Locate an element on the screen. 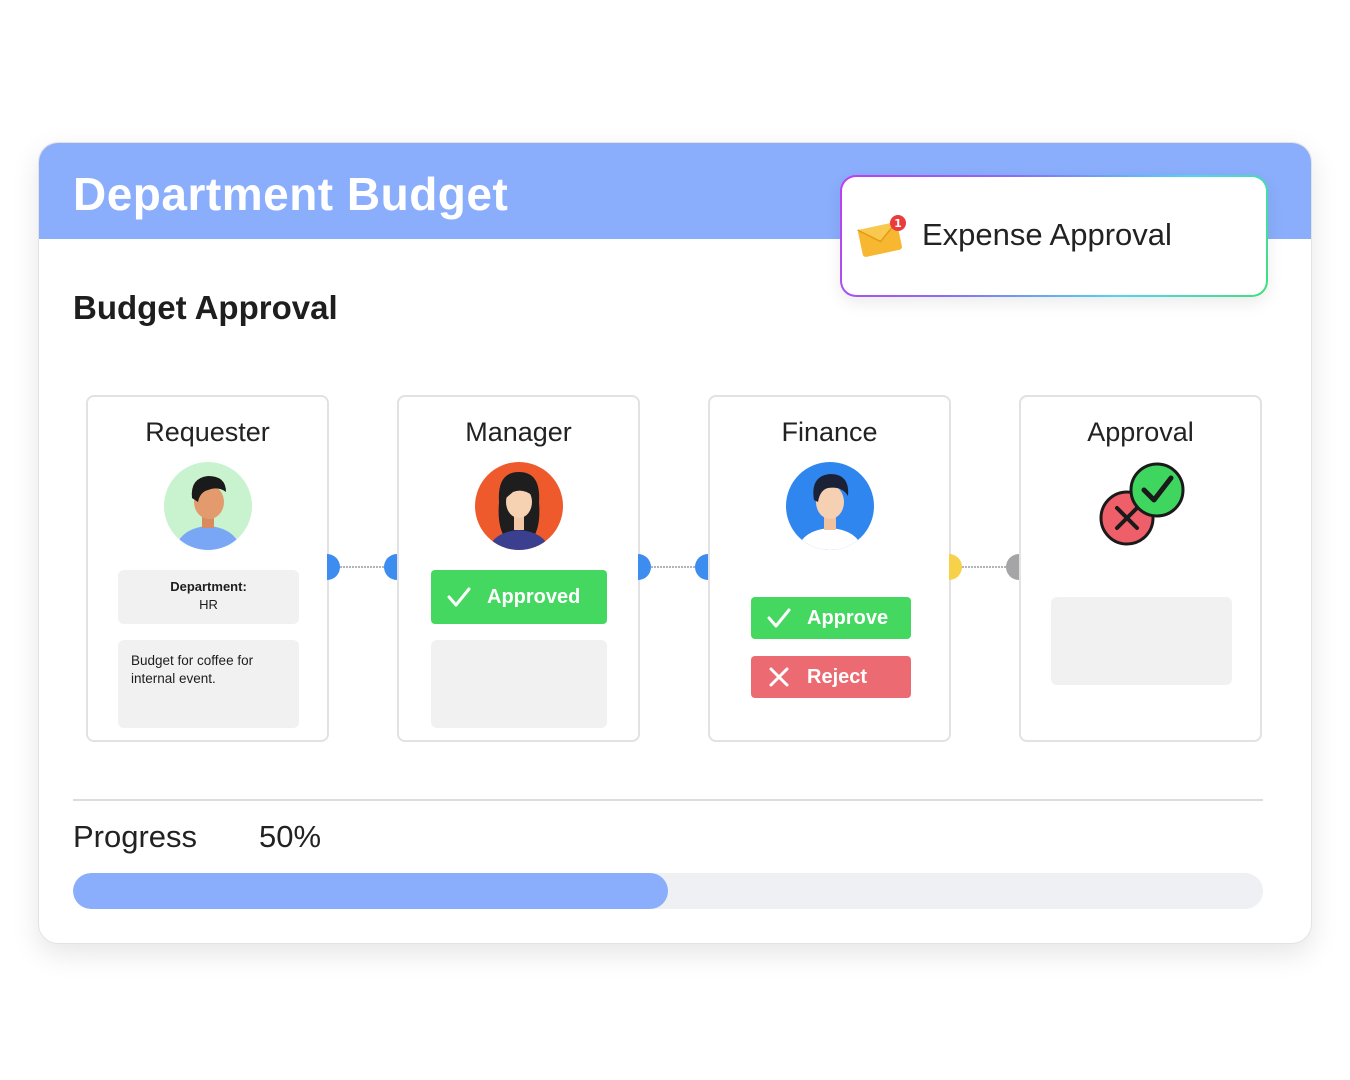 This screenshot has height=1080, width=1350. department-box: Department: HR is located at coordinates (208, 597).